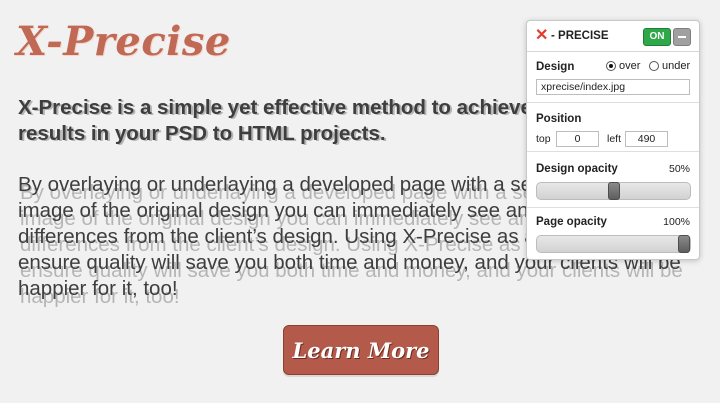 The width and height of the screenshot is (720, 403). What do you see at coordinates (123, 41) in the screenshot?
I see `site-logo: X-Precise` at bounding box center [123, 41].